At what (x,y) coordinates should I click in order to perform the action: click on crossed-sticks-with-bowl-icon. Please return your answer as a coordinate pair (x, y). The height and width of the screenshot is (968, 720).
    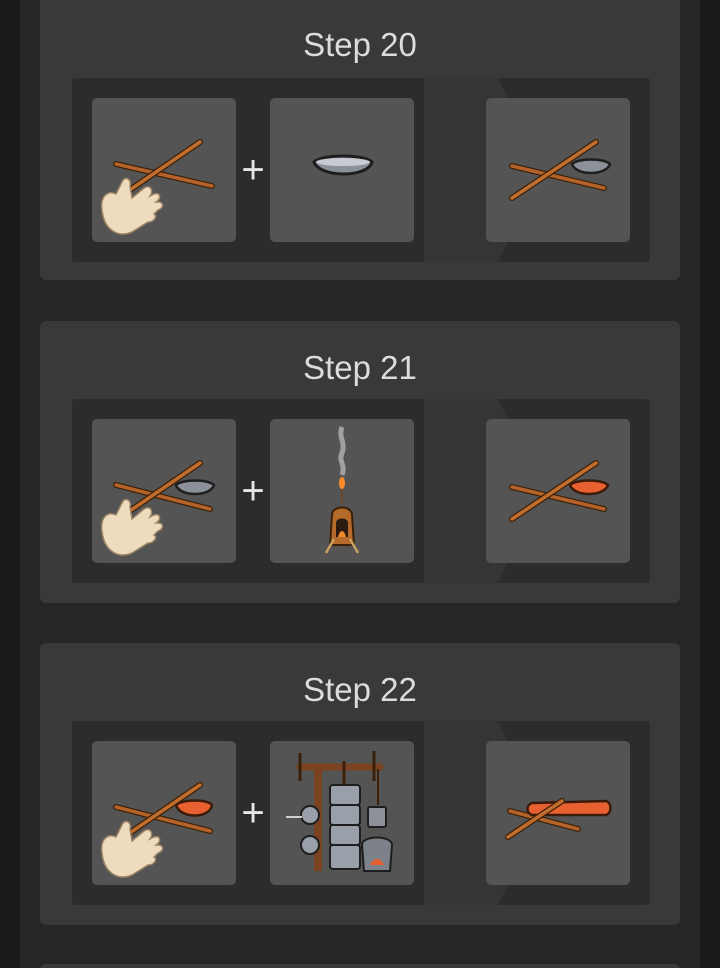
    Looking at the image, I should click on (560, 170).